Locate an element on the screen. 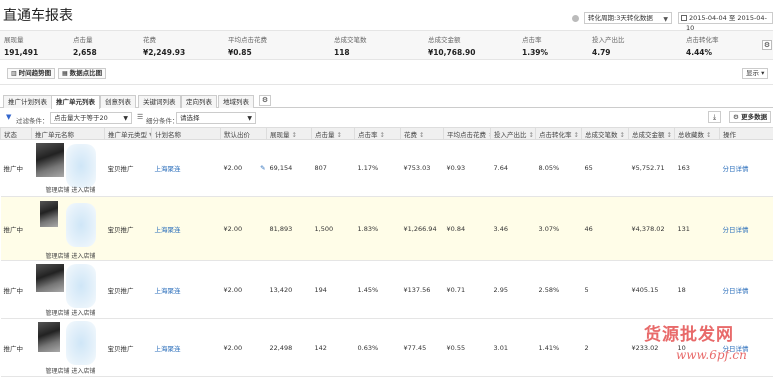 The width and height of the screenshot is (773, 378). bid-cell: ¥2.00 ✎ is located at coordinates (243, 168).